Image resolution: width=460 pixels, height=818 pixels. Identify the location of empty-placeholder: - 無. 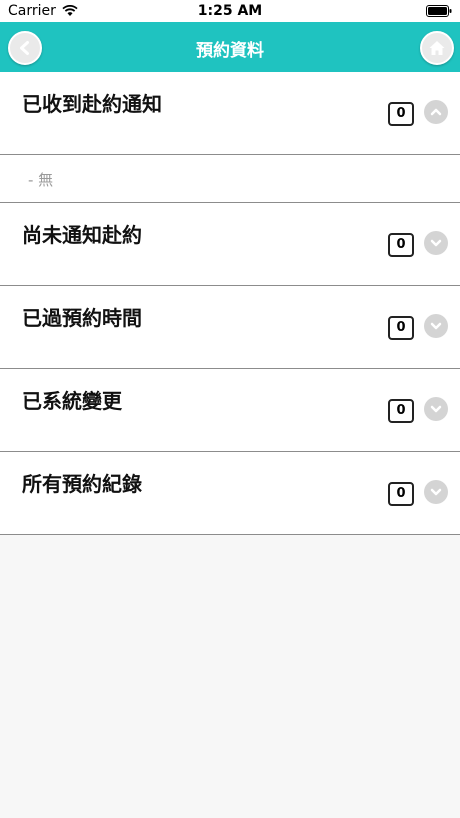
(41, 180).